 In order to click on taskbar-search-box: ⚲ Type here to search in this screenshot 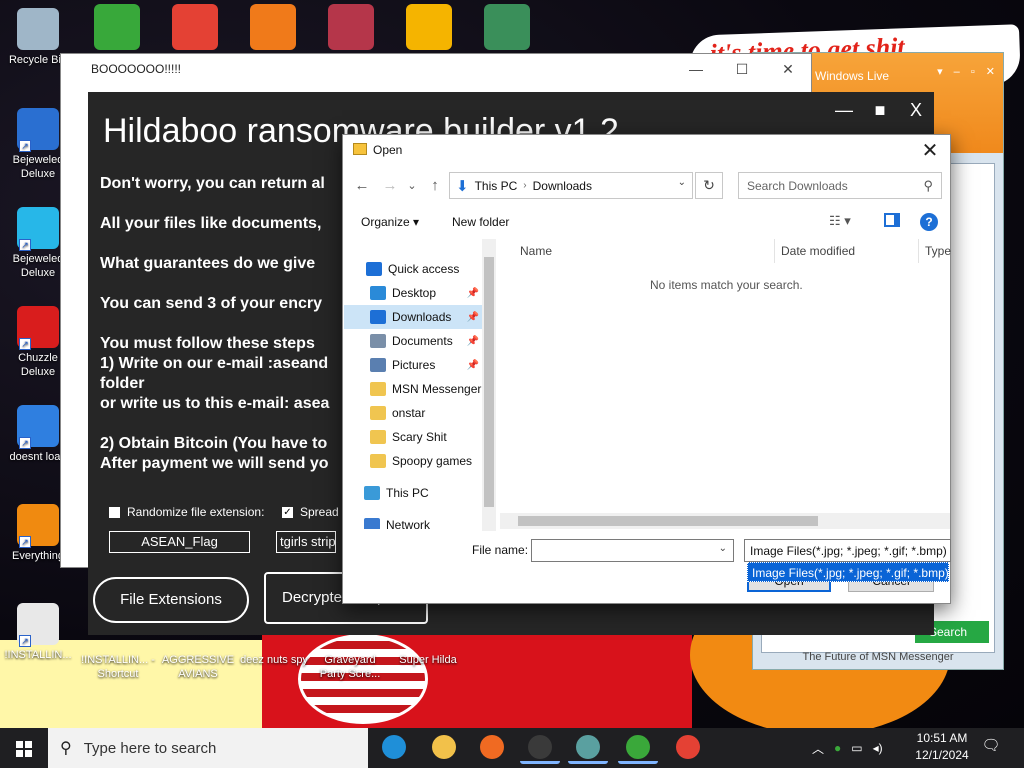, I will do `click(208, 748)`.